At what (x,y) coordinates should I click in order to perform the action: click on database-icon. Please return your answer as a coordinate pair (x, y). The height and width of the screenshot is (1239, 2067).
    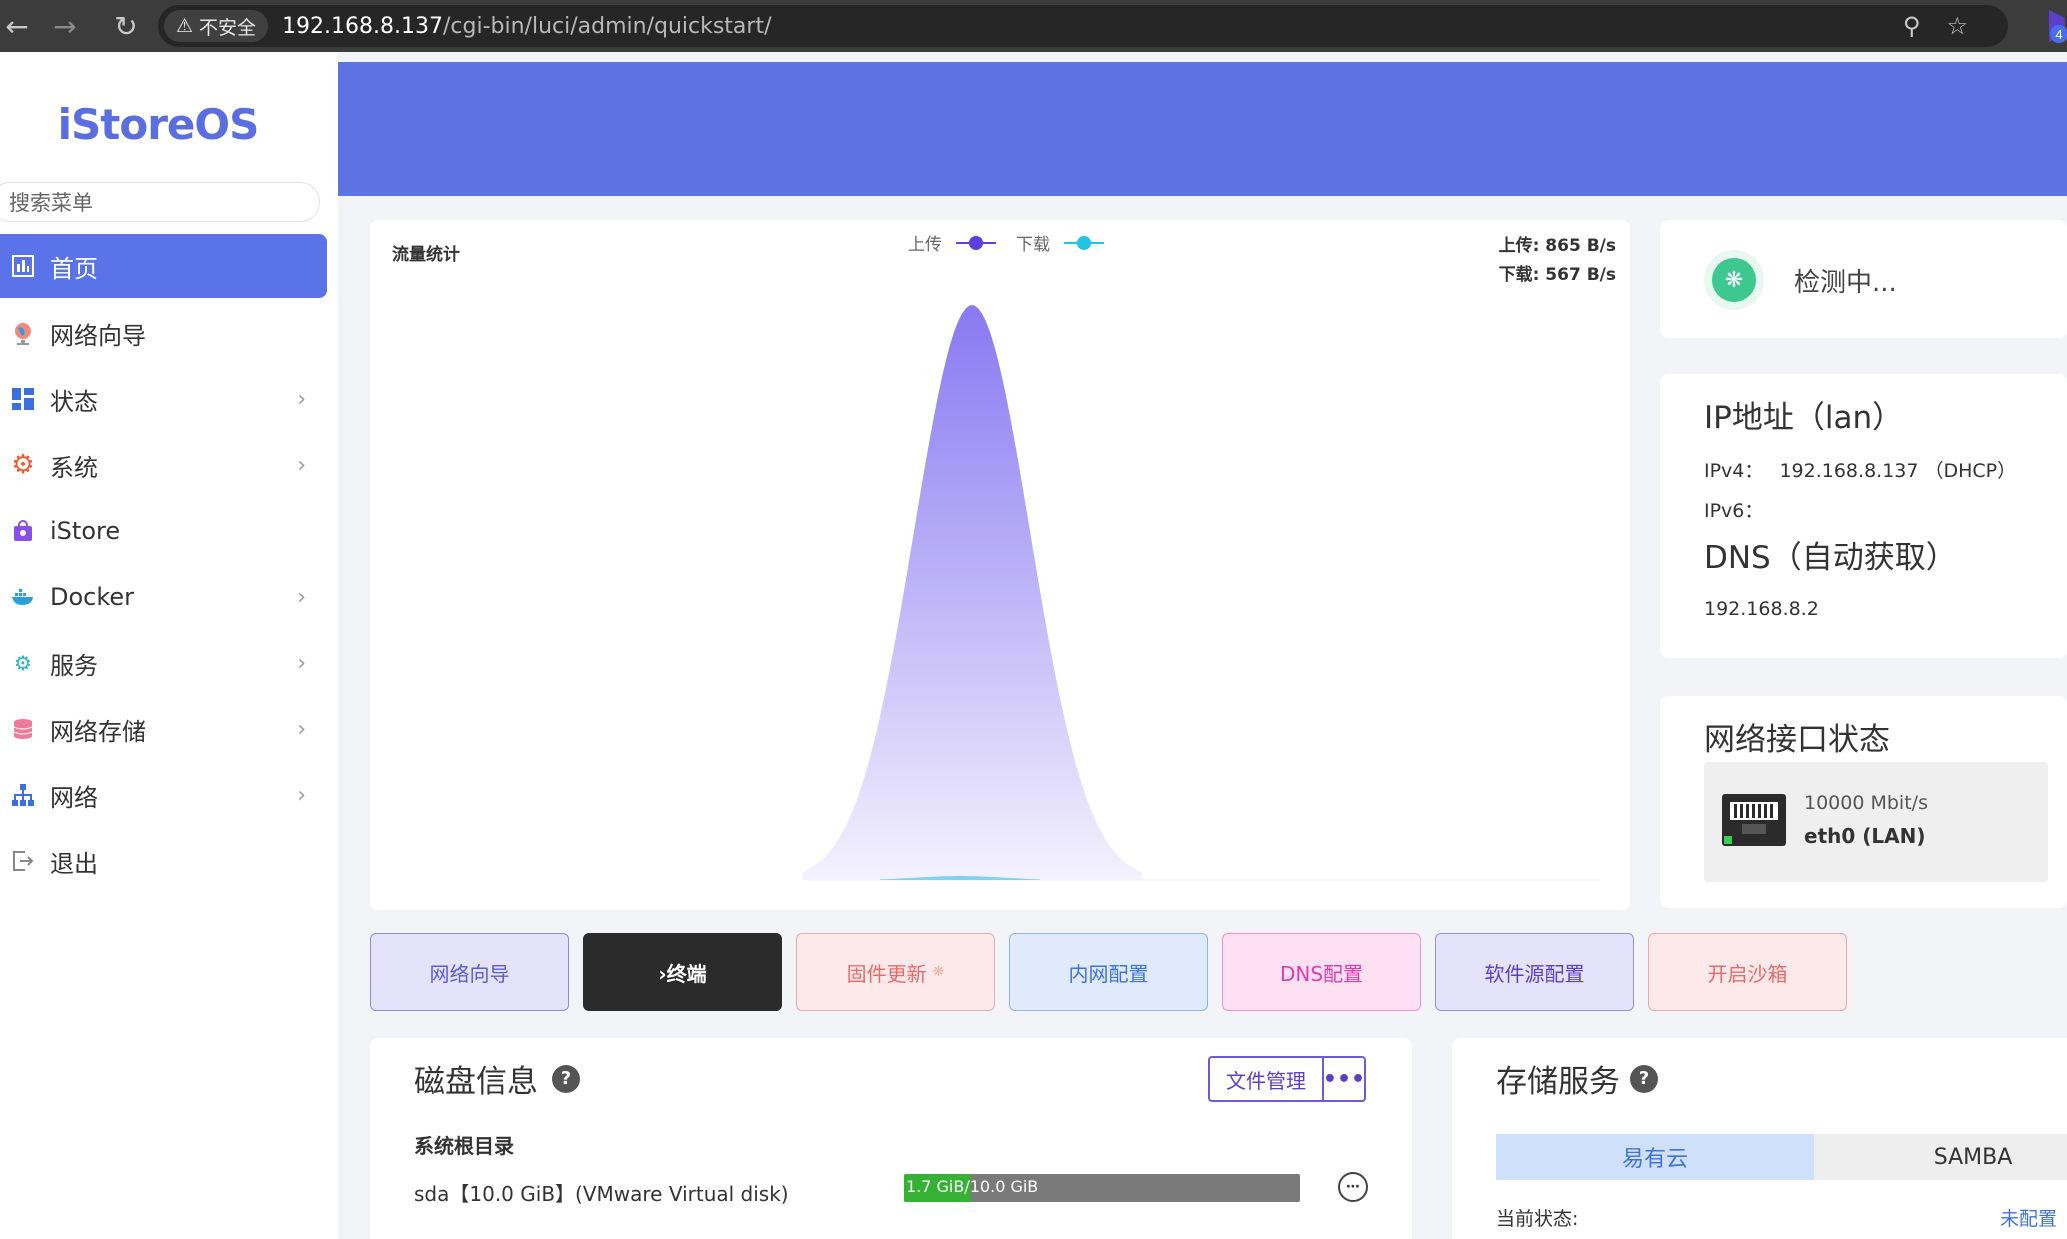
    Looking at the image, I should click on (23, 729).